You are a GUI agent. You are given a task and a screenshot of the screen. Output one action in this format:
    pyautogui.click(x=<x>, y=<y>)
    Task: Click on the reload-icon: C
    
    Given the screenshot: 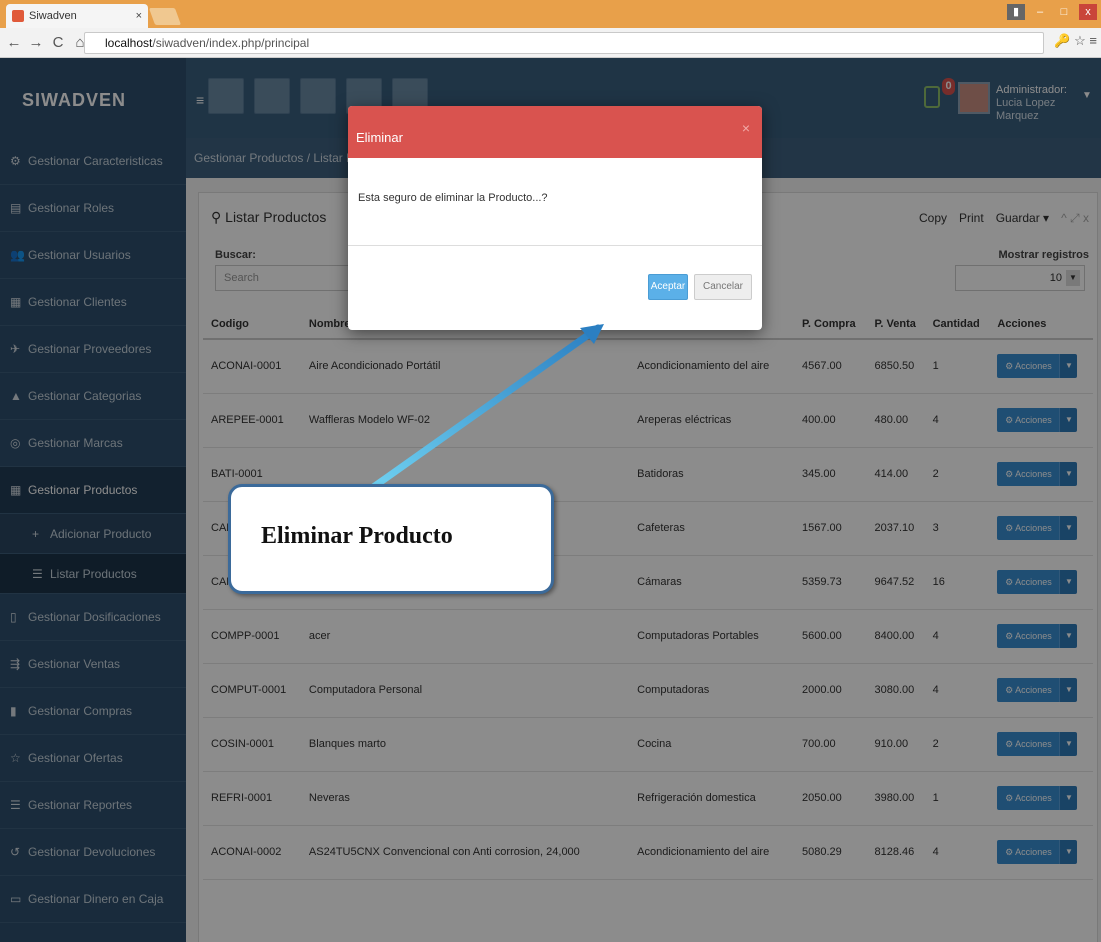 What is the action you would take?
    pyautogui.click(x=58, y=42)
    